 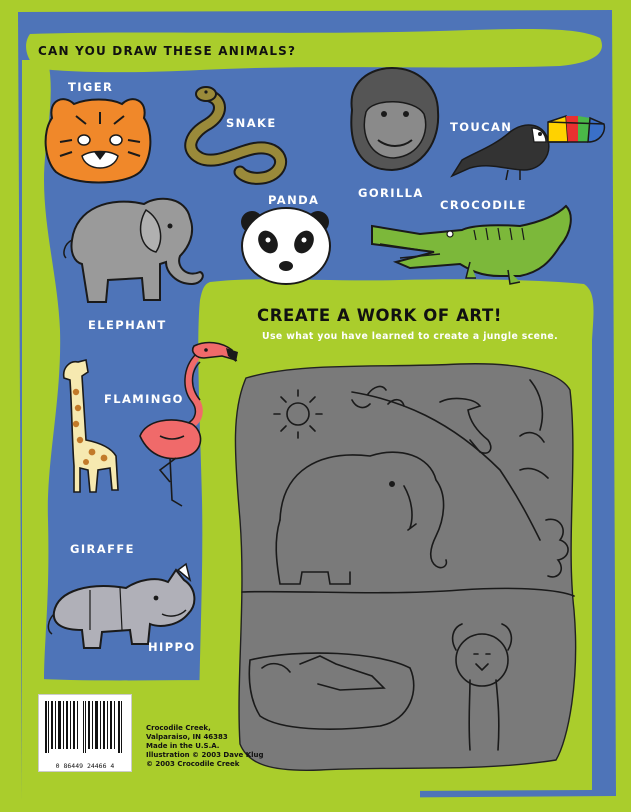 What do you see at coordinates (391, 193) in the screenshot?
I see `gorilla-label: GORILLA` at bounding box center [391, 193].